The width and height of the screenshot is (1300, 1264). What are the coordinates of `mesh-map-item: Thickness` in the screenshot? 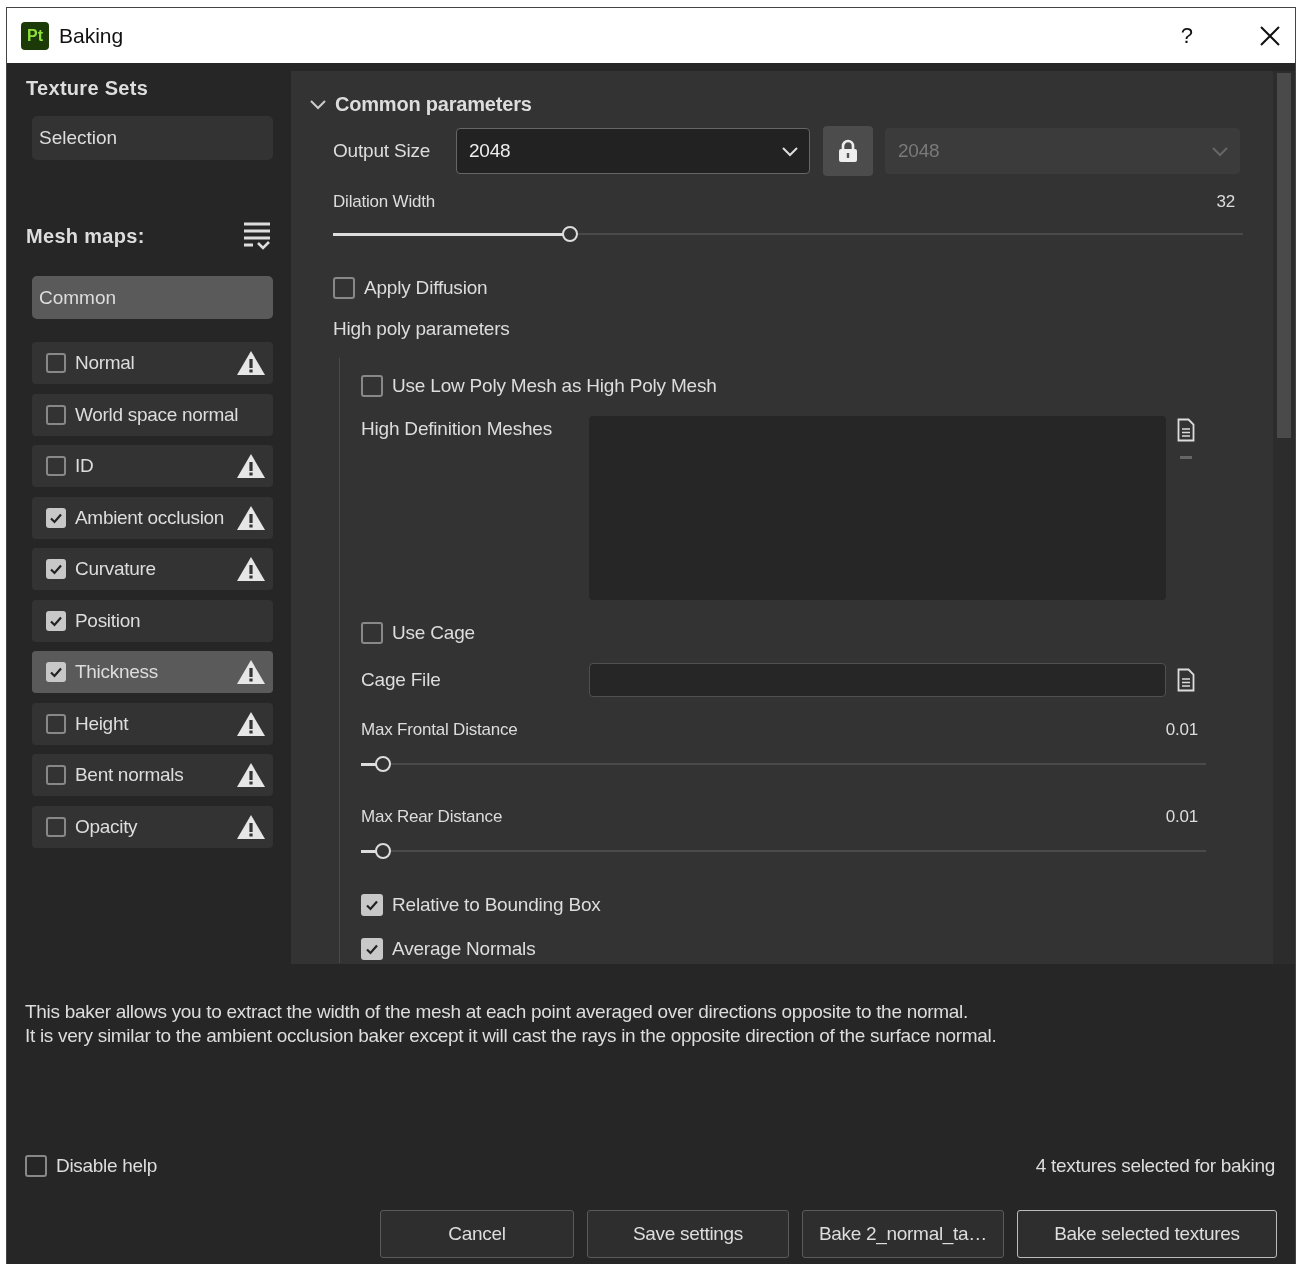 It's located at (152, 672).